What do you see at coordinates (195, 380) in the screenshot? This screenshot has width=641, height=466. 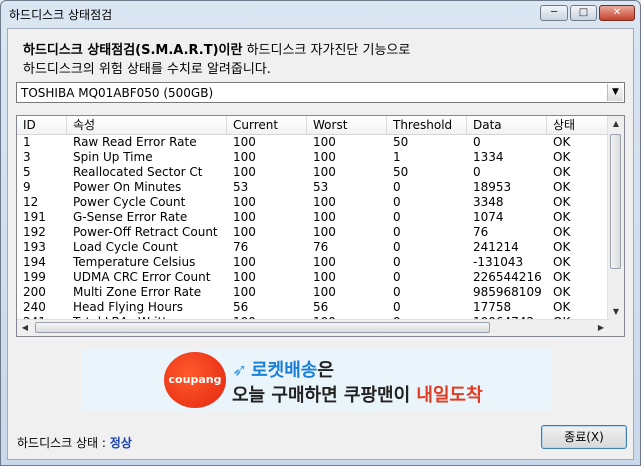 I see `coupang-logo: coupang` at bounding box center [195, 380].